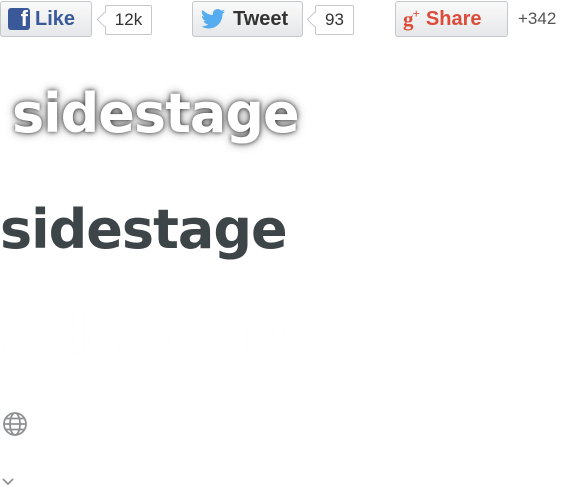 This screenshot has height=489, width=562. I want to click on facebook-icon: f, so click(19, 19).